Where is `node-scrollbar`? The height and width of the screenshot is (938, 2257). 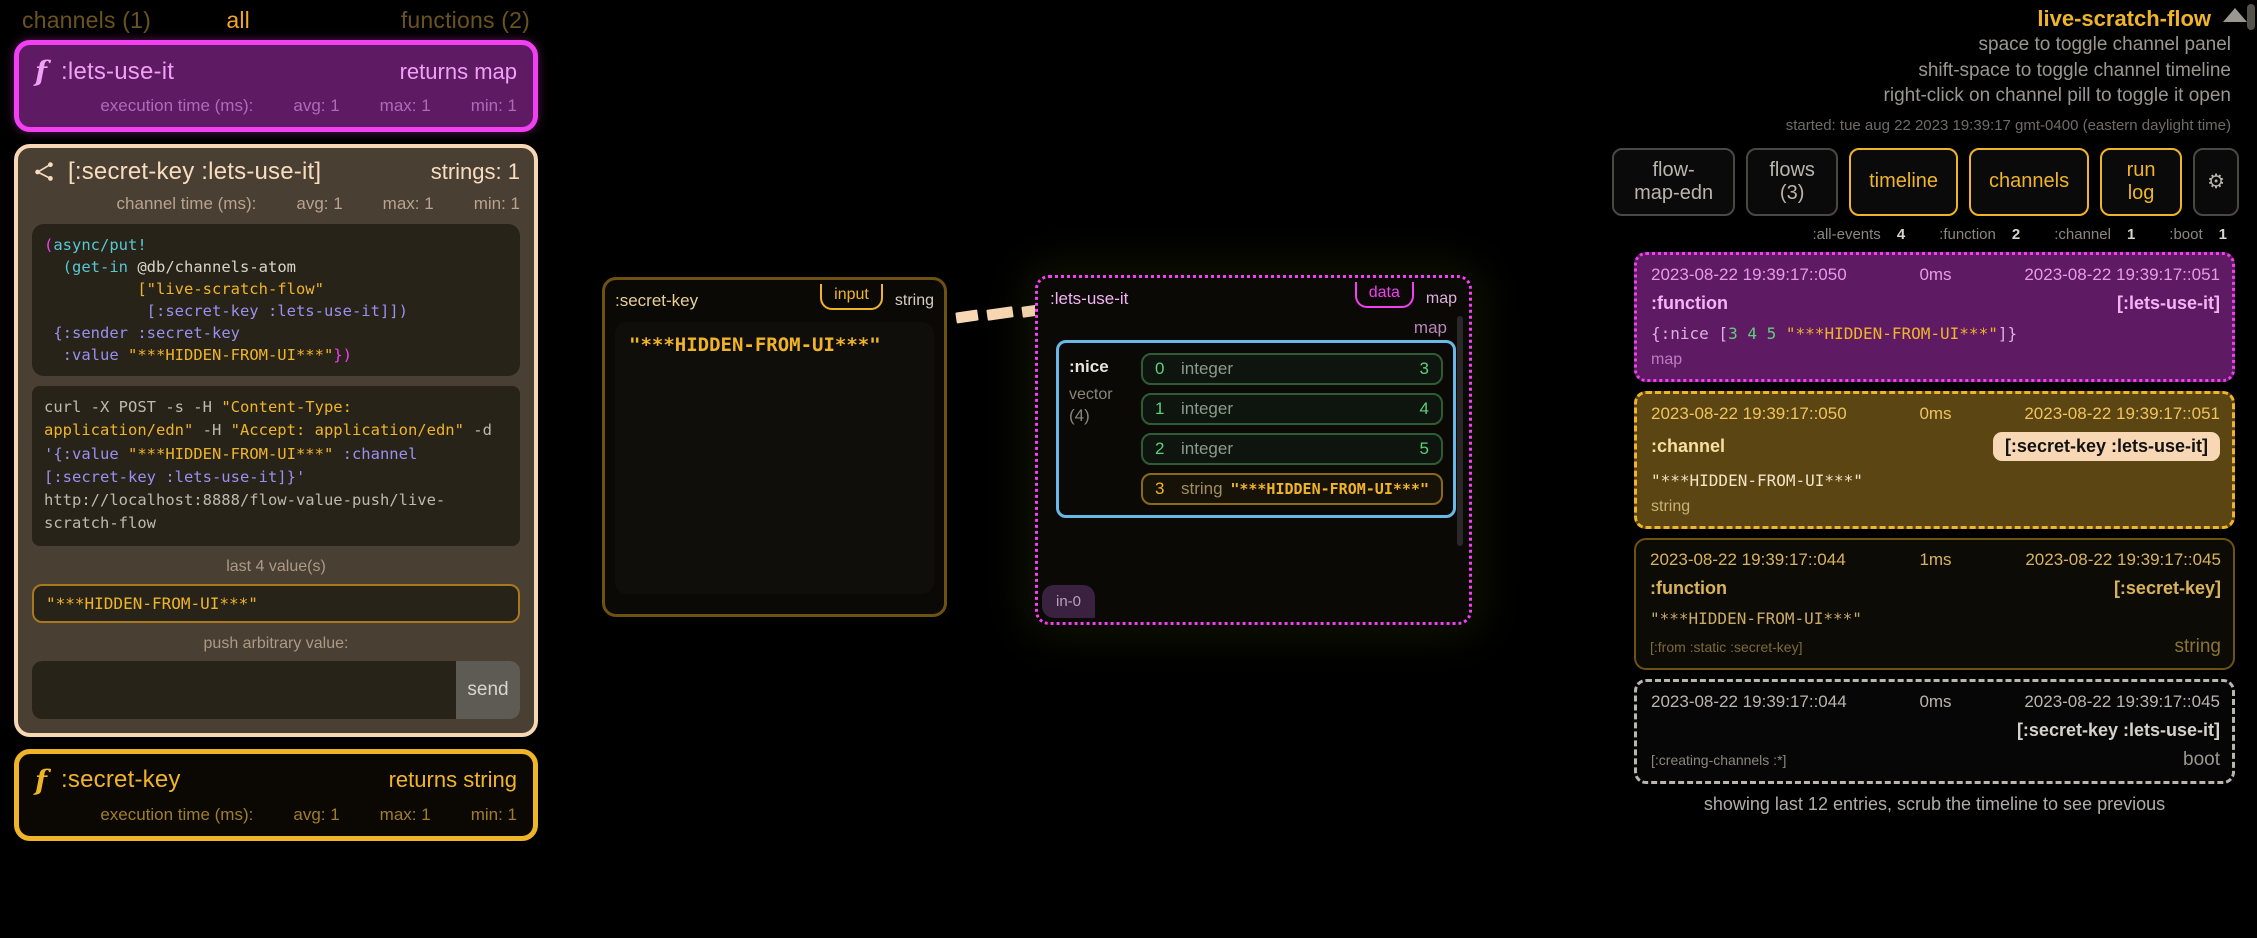 node-scrollbar is located at coordinates (1460, 431).